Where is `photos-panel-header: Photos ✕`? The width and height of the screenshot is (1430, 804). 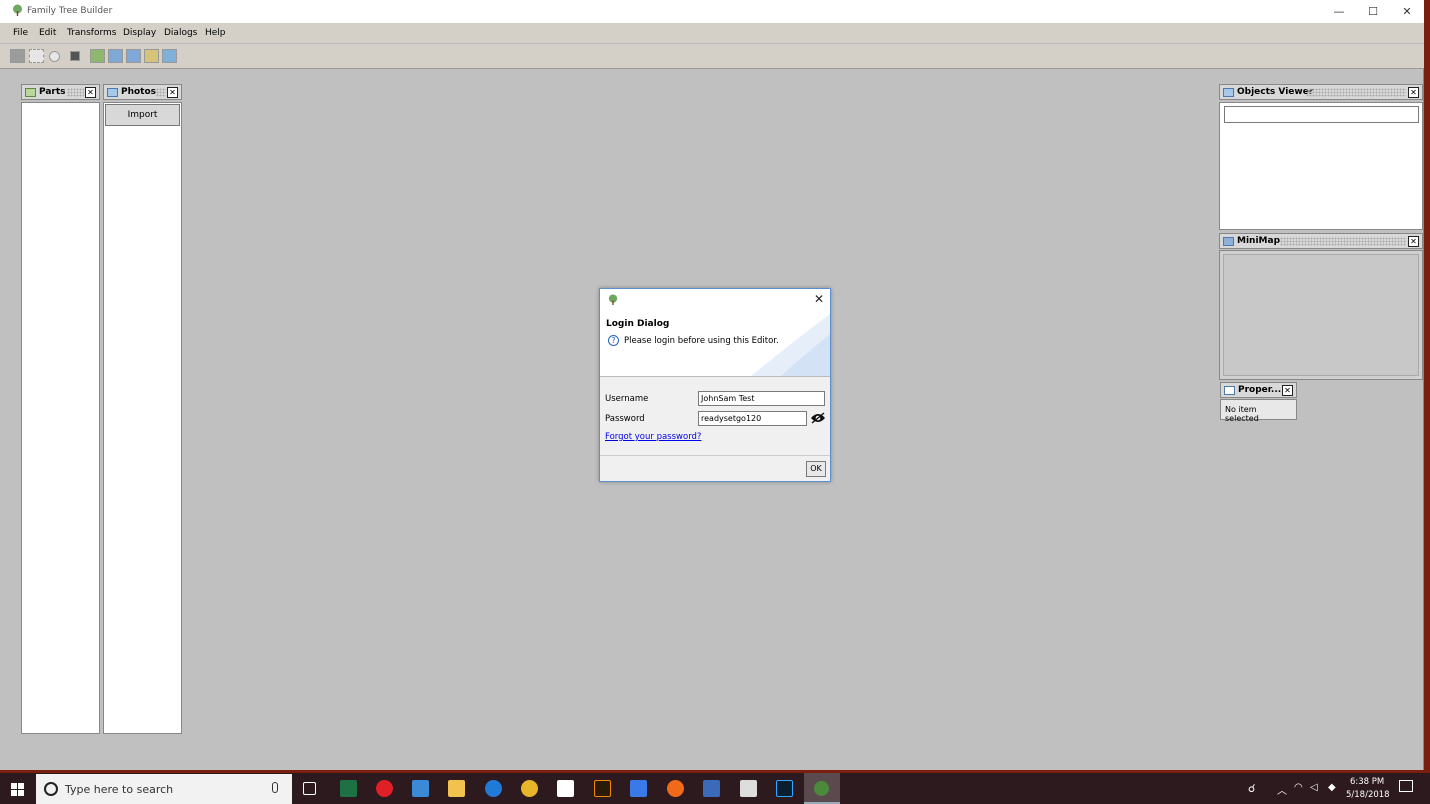 photos-panel-header: Photos ✕ is located at coordinates (142, 92).